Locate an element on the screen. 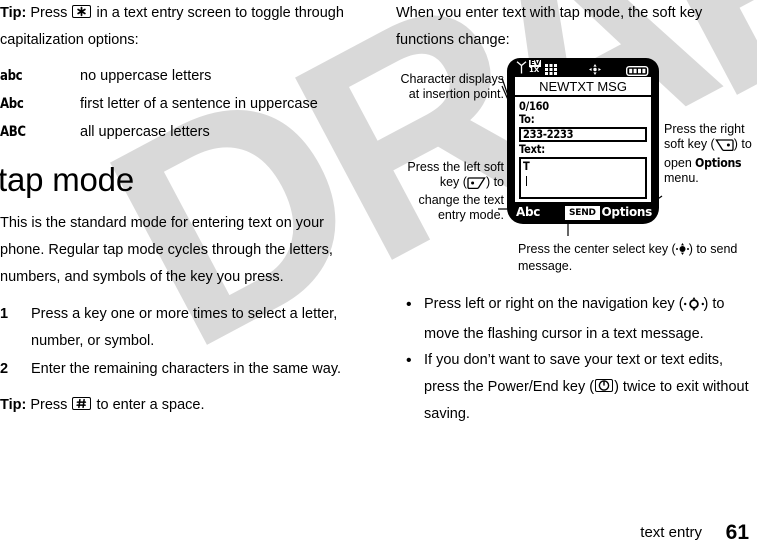  to-field-input: 233-2233 is located at coordinates (583, 134).